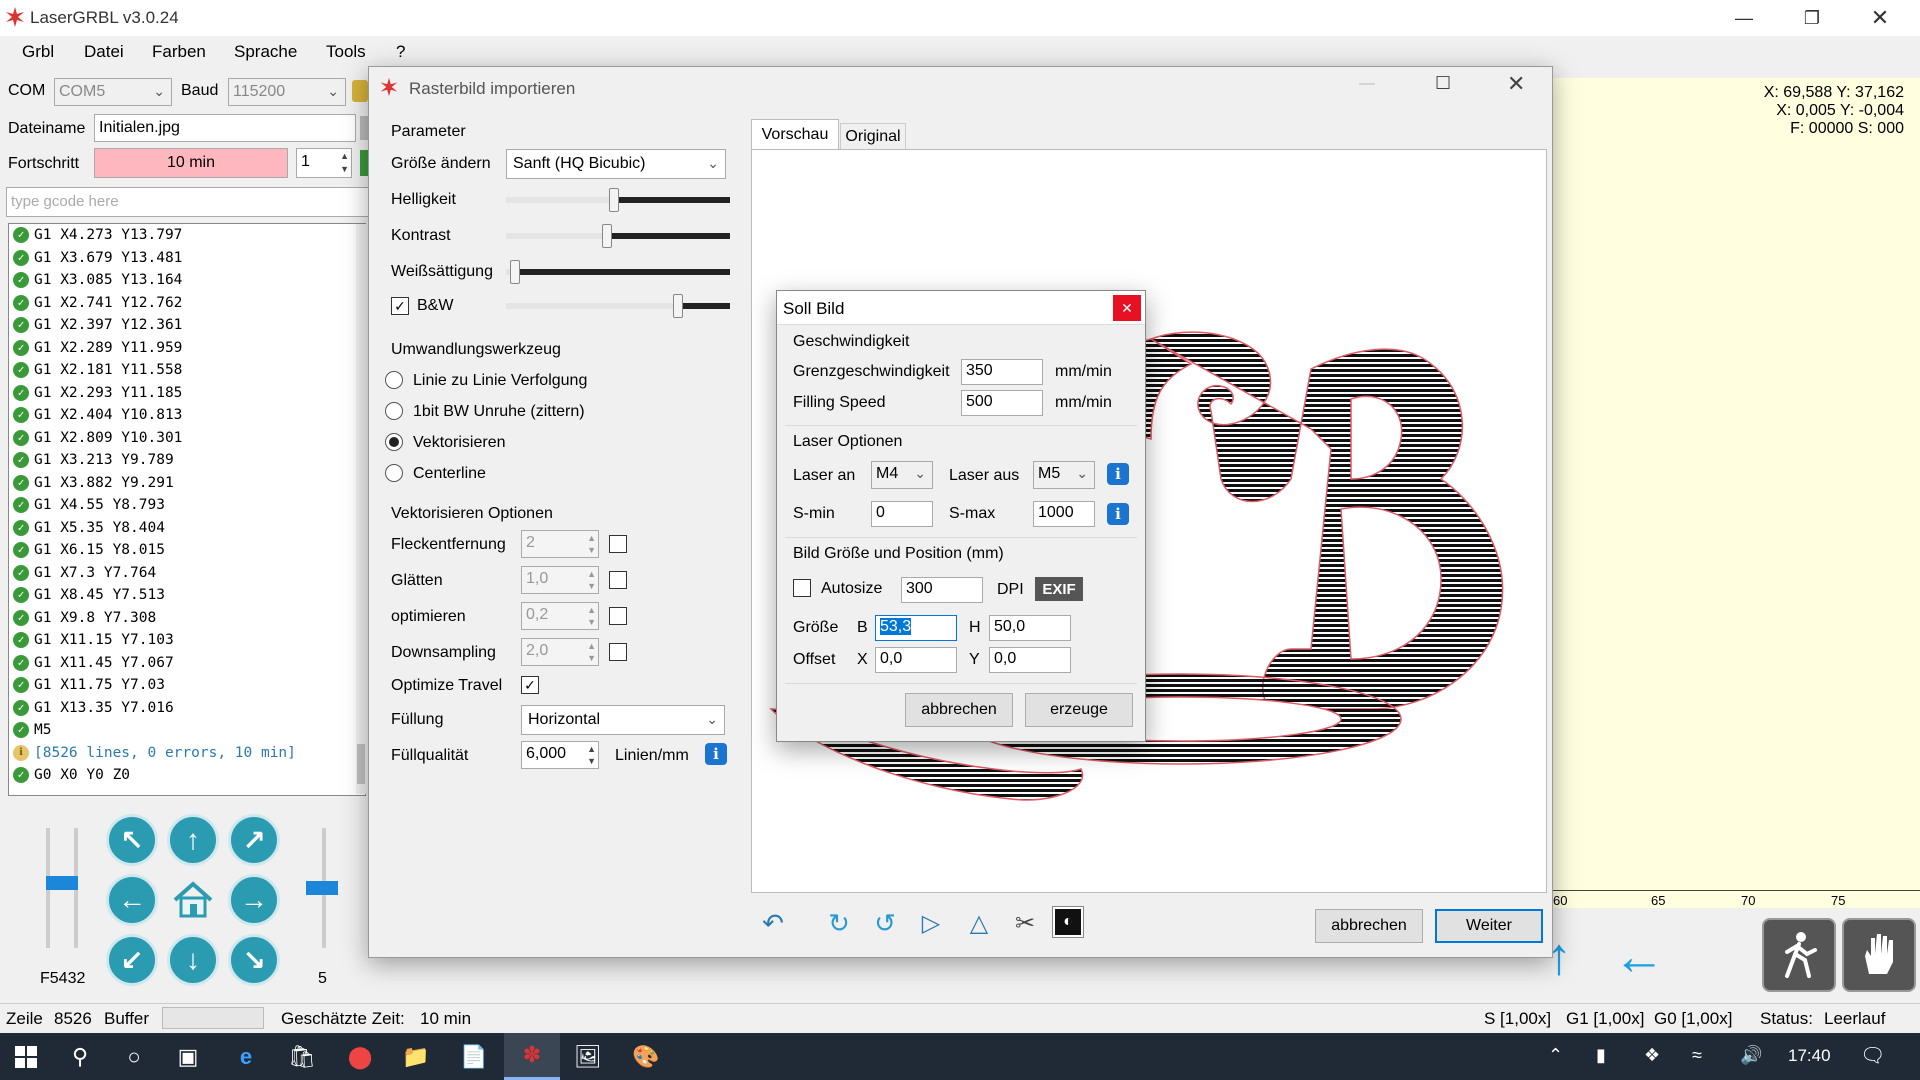 Image resolution: width=1920 pixels, height=1080 pixels. What do you see at coordinates (400, 52) in the screenshot?
I see `menu-help: ?` at bounding box center [400, 52].